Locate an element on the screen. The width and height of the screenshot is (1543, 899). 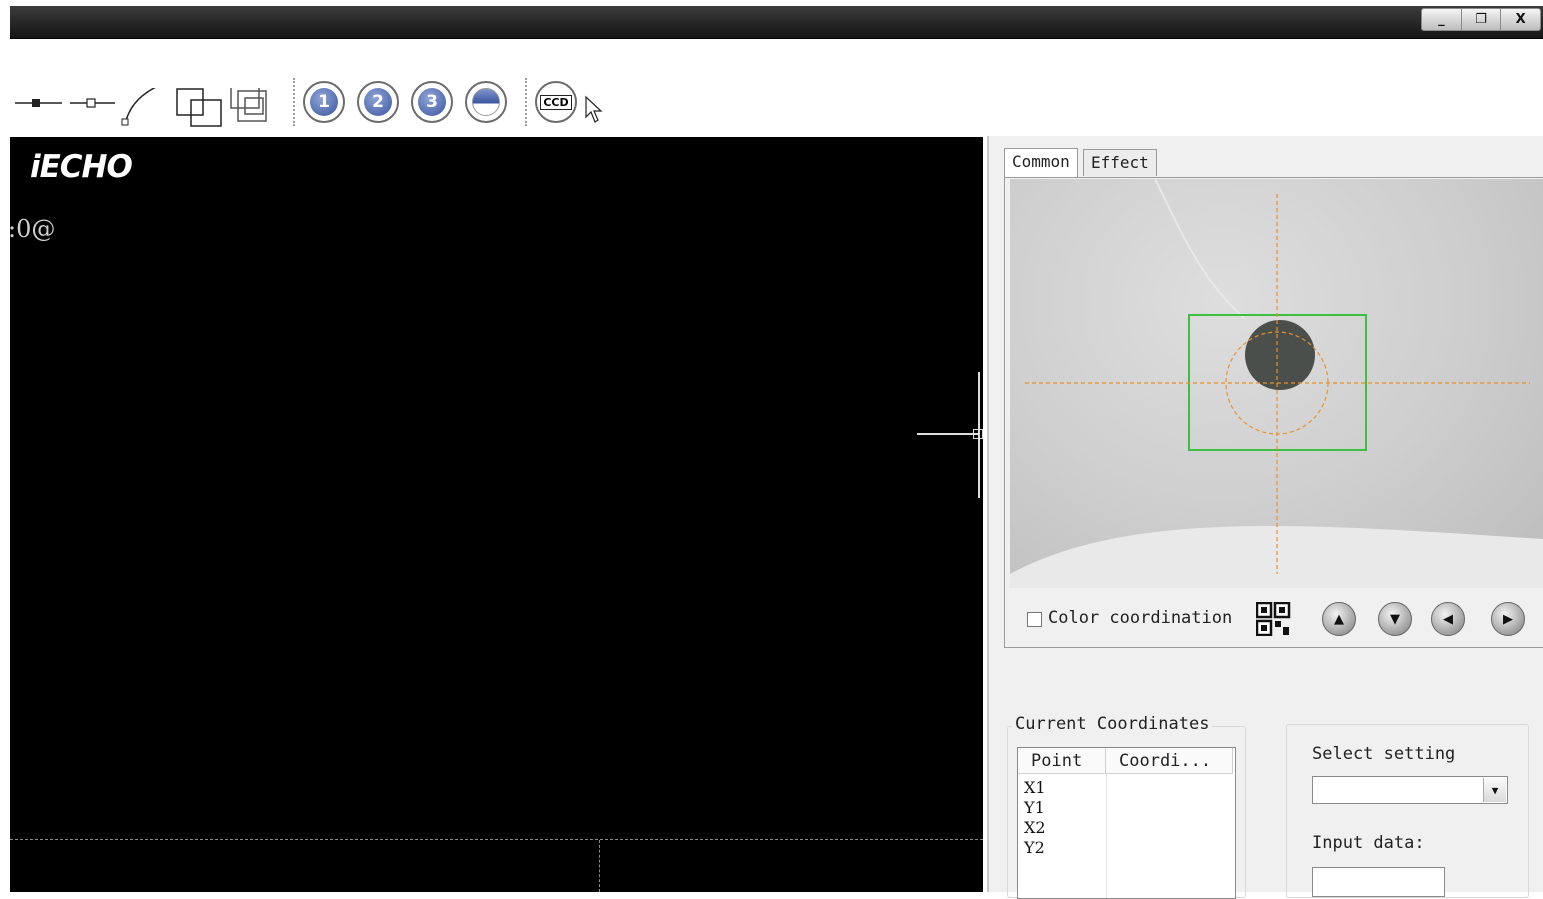
drawing-tools is located at coordinates (141, 107).